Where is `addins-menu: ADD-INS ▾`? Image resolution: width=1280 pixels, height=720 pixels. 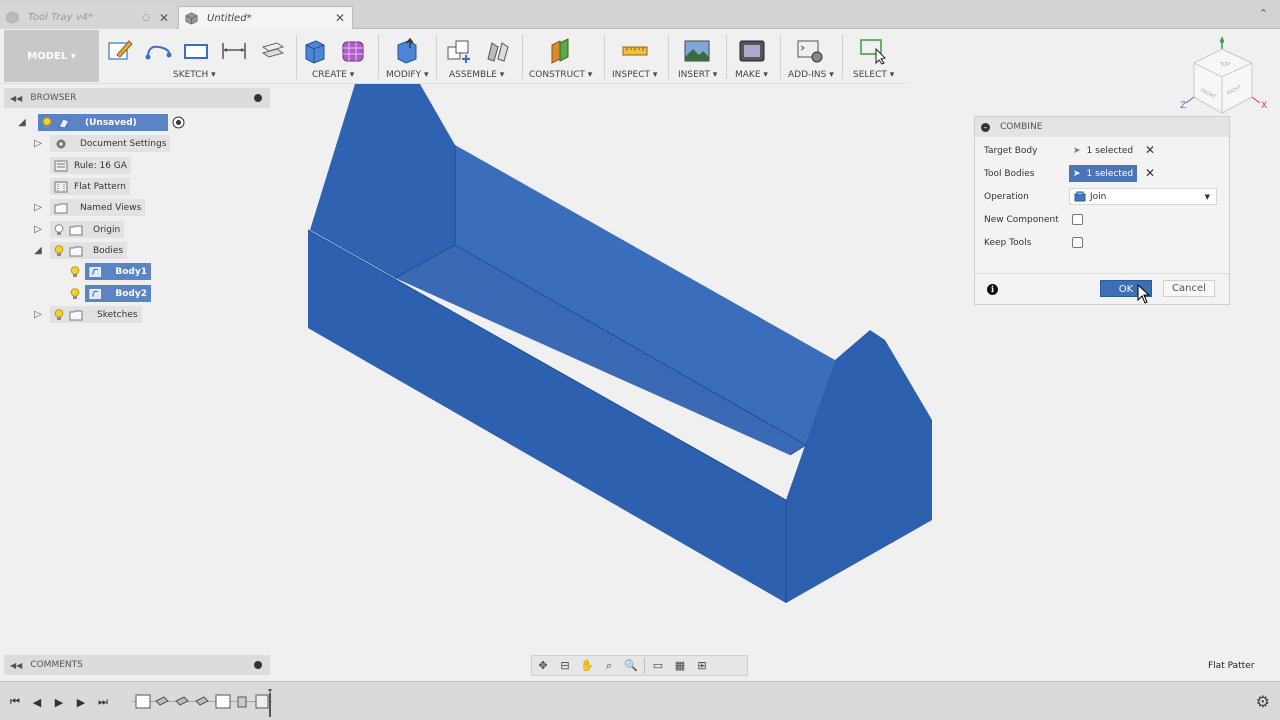 addins-menu: ADD-INS ▾ is located at coordinates (811, 75).